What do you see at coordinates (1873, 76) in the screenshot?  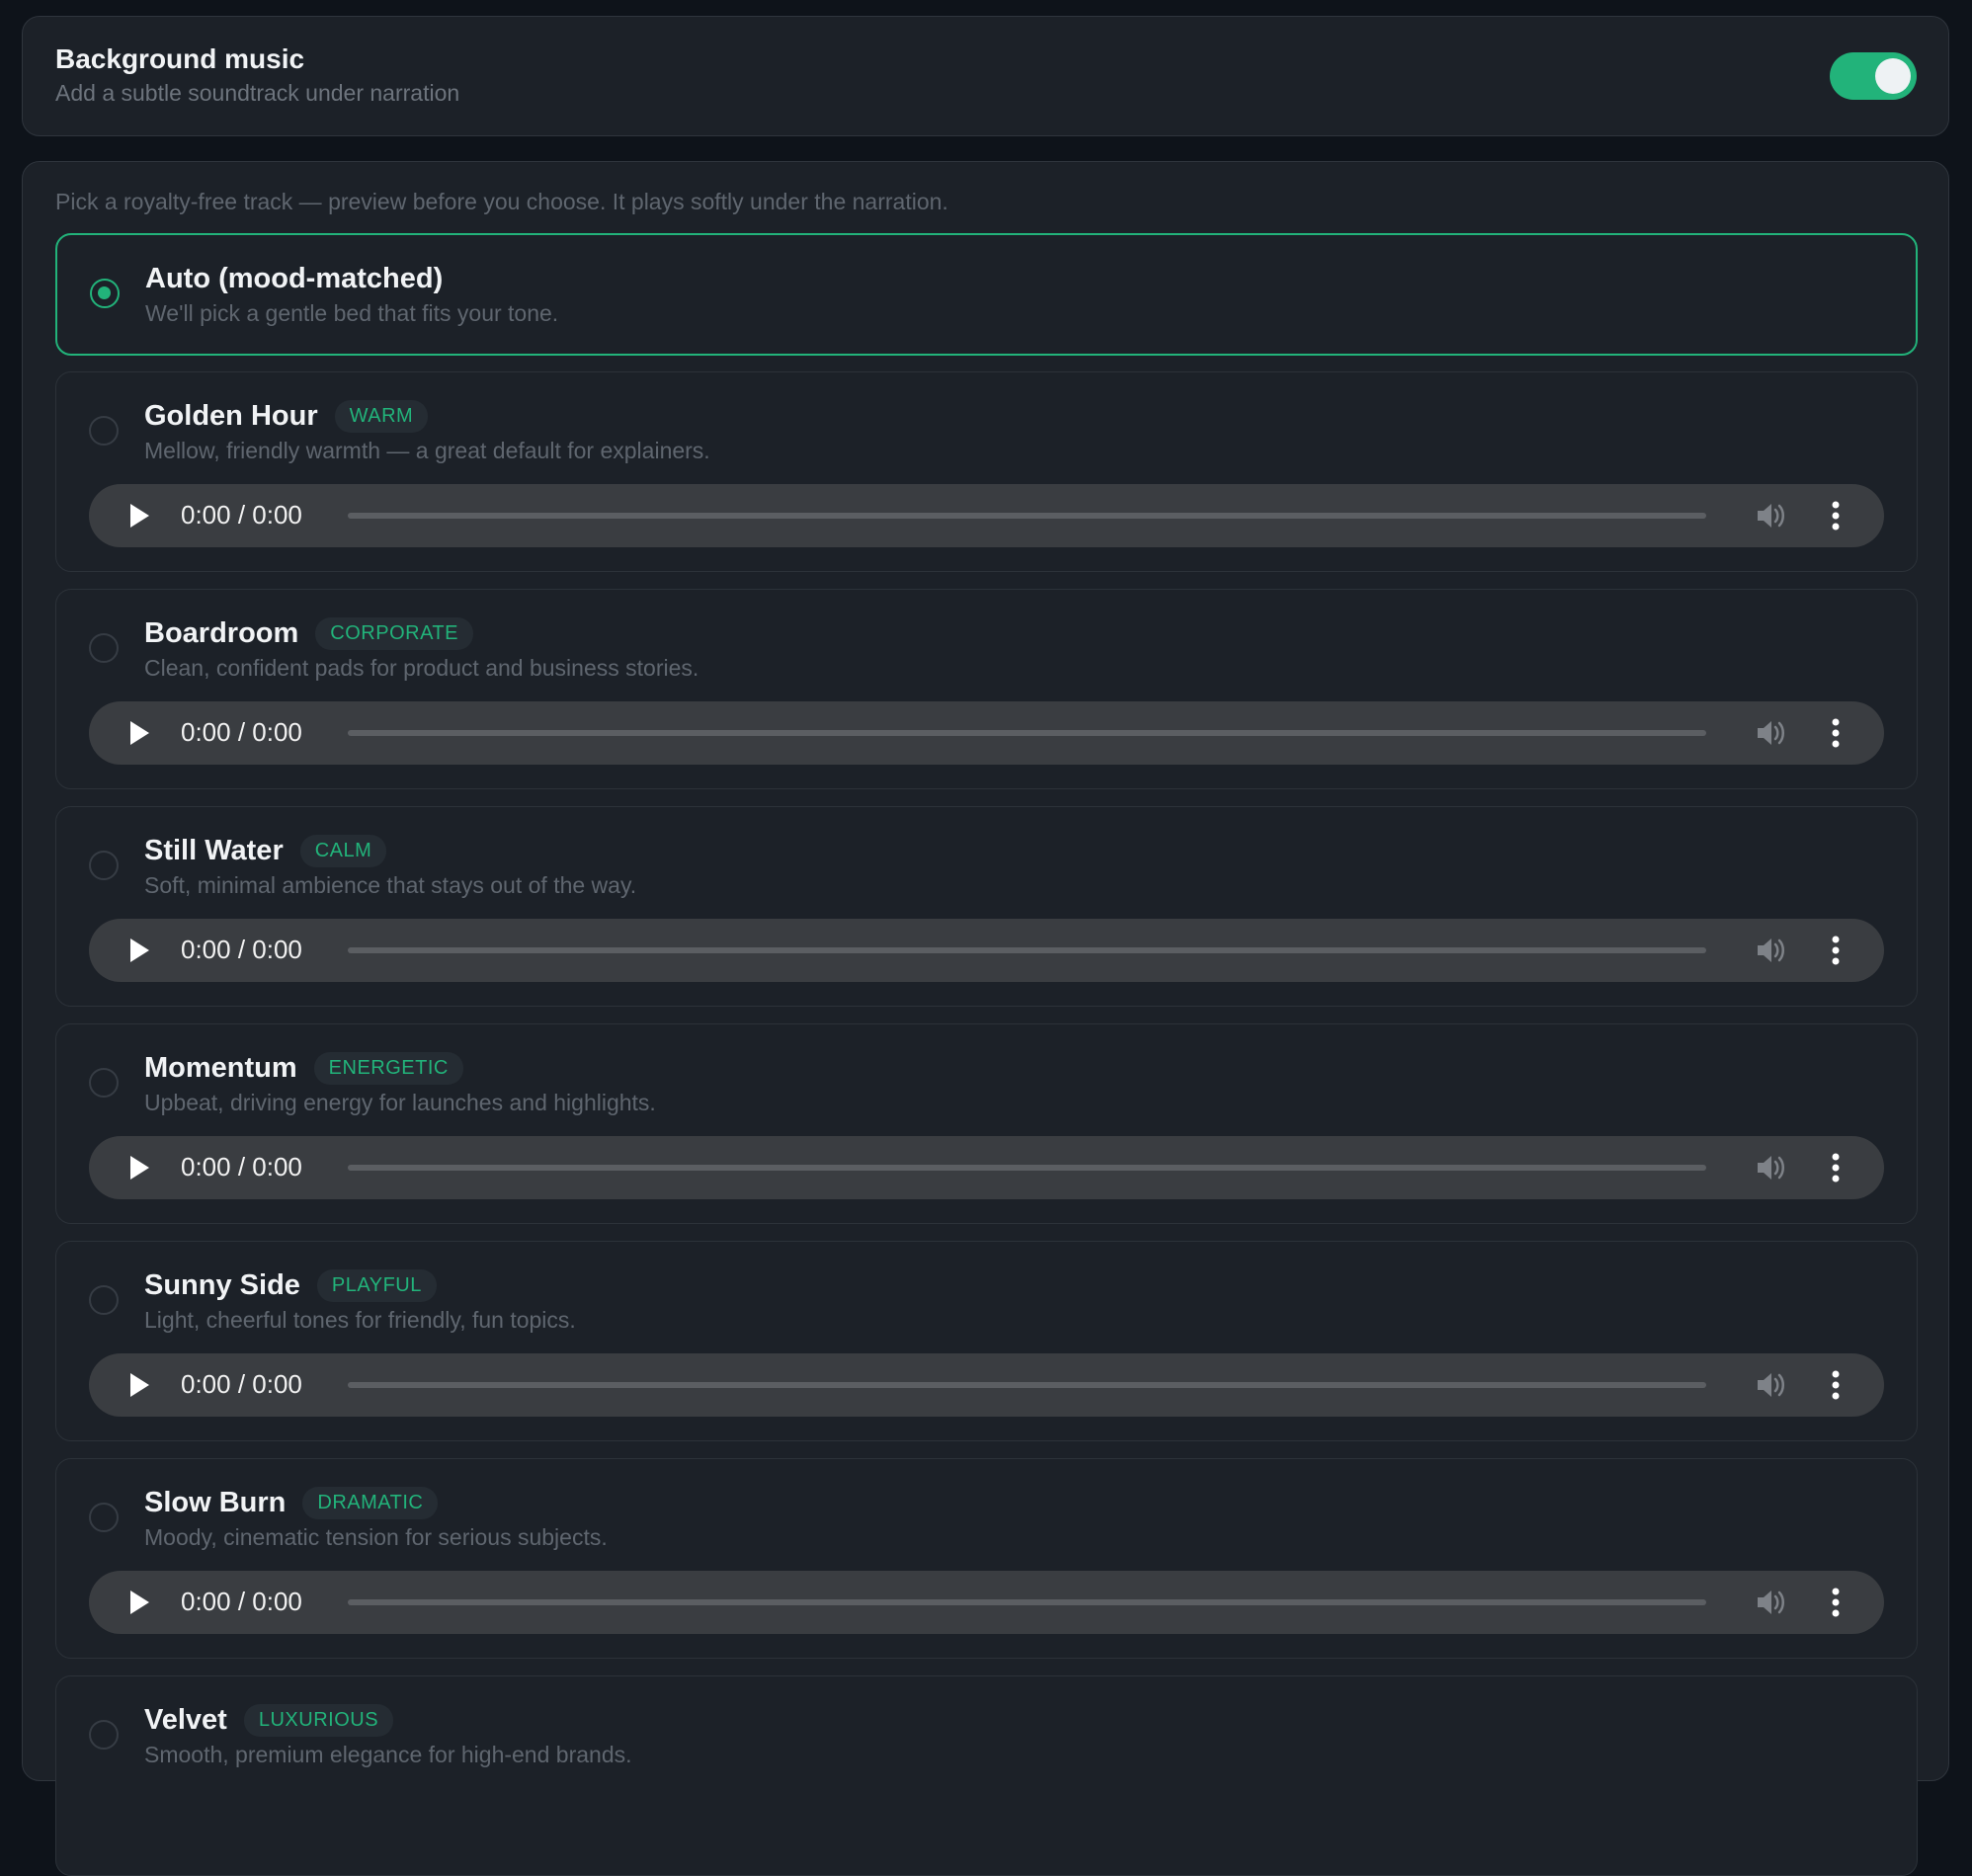 I see `background-music-toggle` at bounding box center [1873, 76].